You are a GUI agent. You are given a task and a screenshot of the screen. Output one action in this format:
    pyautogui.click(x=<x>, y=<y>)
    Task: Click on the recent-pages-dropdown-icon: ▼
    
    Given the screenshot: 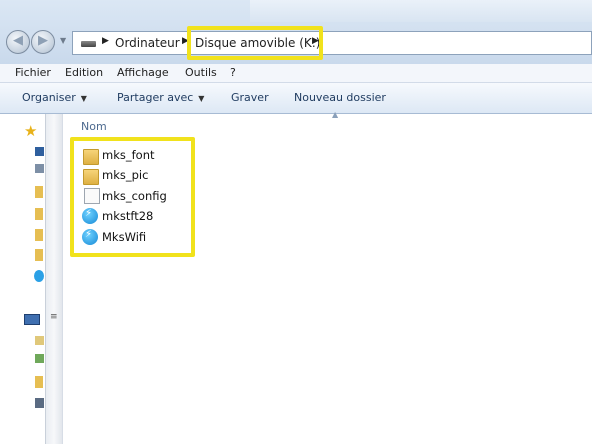 What is the action you would take?
    pyautogui.click(x=63, y=40)
    